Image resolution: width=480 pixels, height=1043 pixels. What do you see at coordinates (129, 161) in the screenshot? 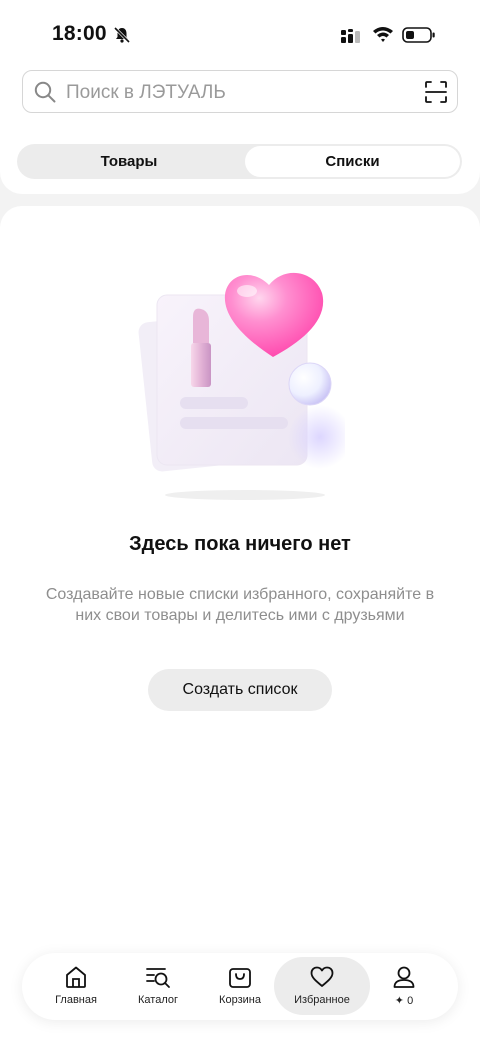
I see `tab-products: Товары` at bounding box center [129, 161].